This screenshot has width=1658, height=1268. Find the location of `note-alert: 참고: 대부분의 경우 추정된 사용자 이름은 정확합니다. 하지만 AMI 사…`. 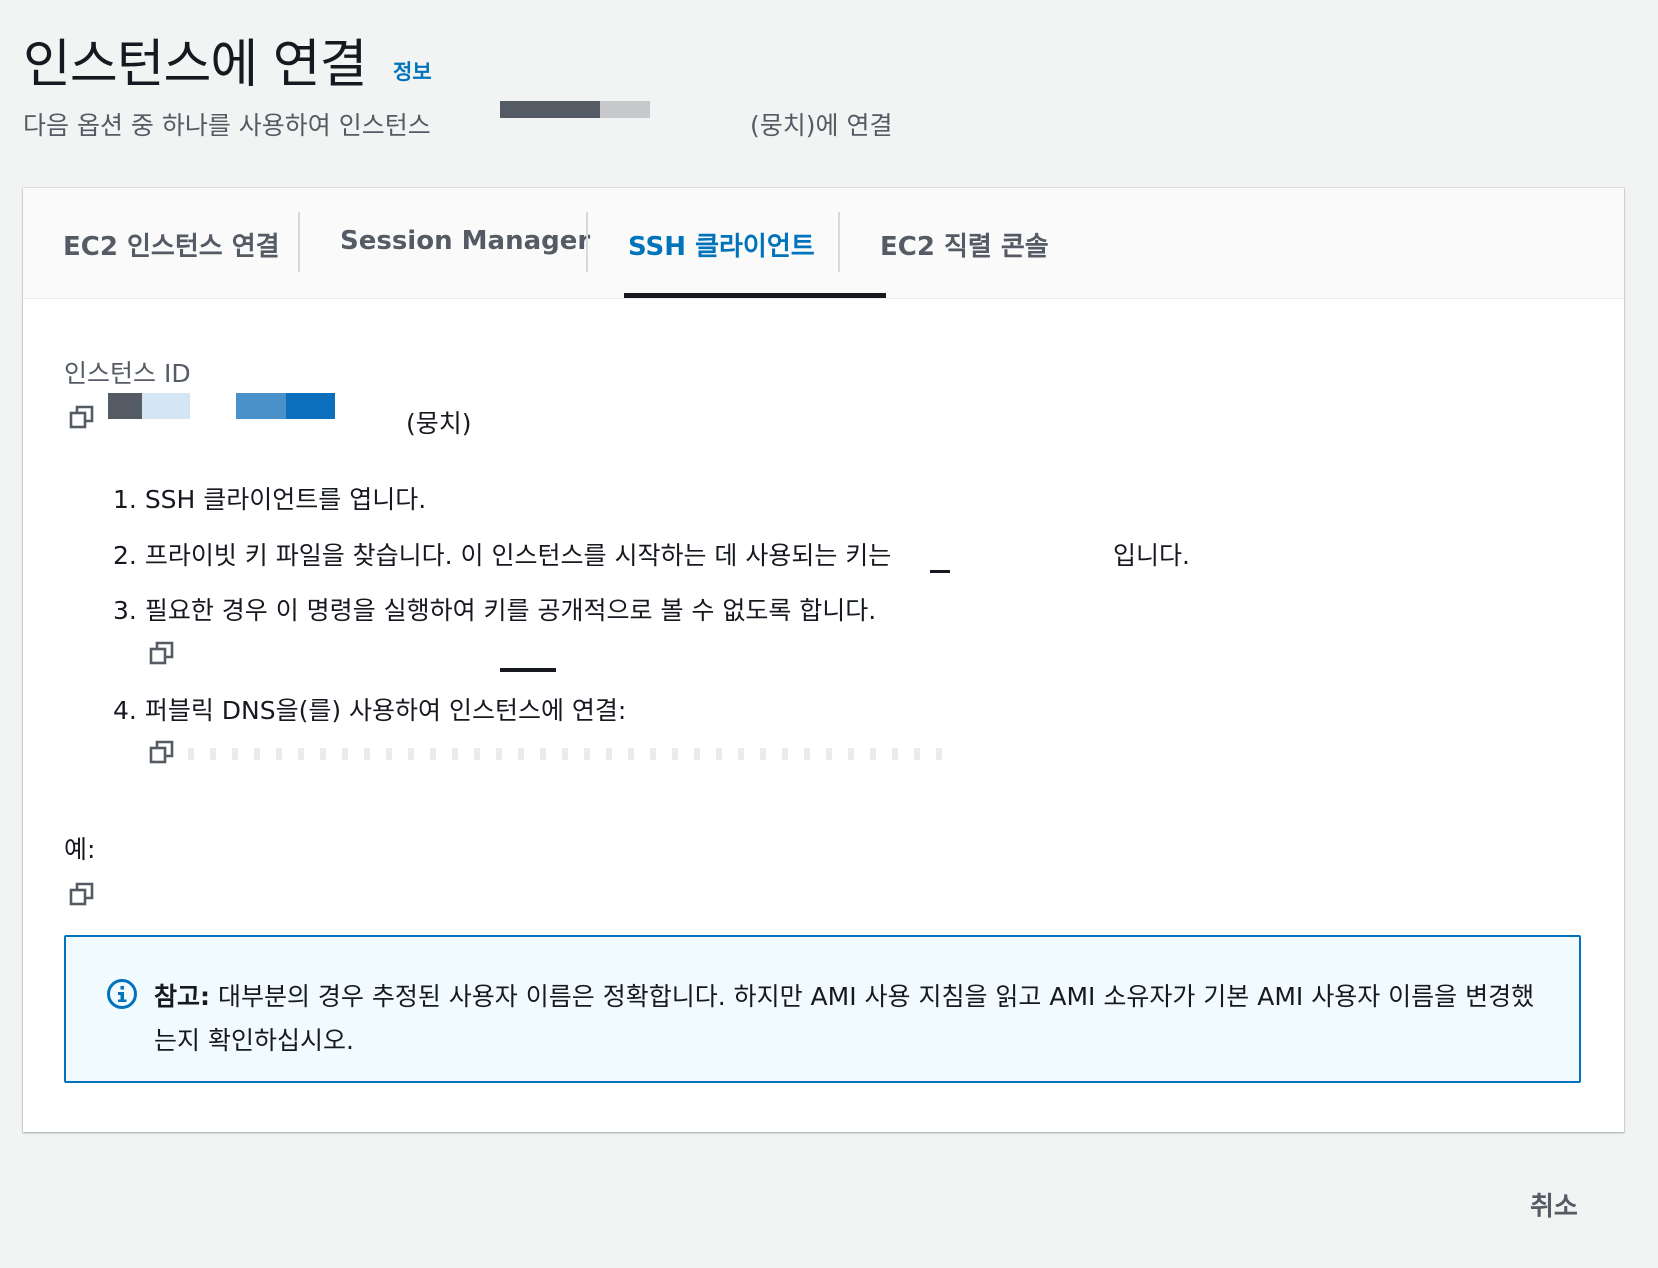

note-alert: 참고: 대부분의 경우 추정된 사용자 이름은 정확합니다. 하지만 AMI 사… is located at coordinates (822, 1009).